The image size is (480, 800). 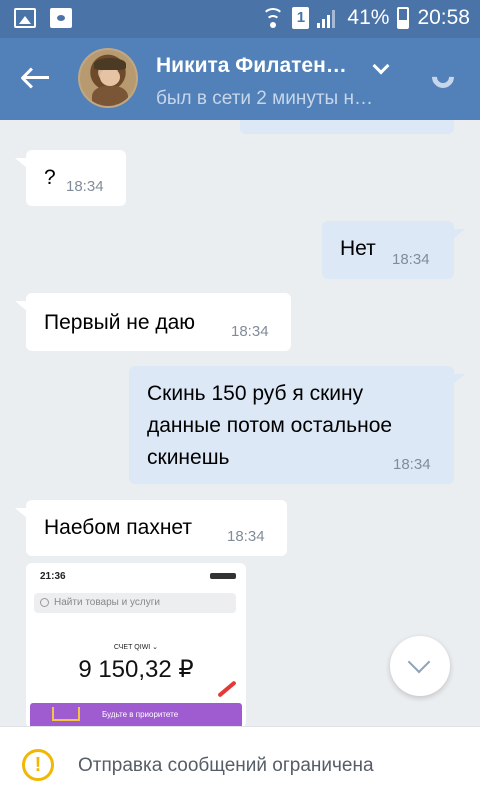 What do you see at coordinates (118, 527) in the screenshot?
I see `message-text: Наебом пахнет` at bounding box center [118, 527].